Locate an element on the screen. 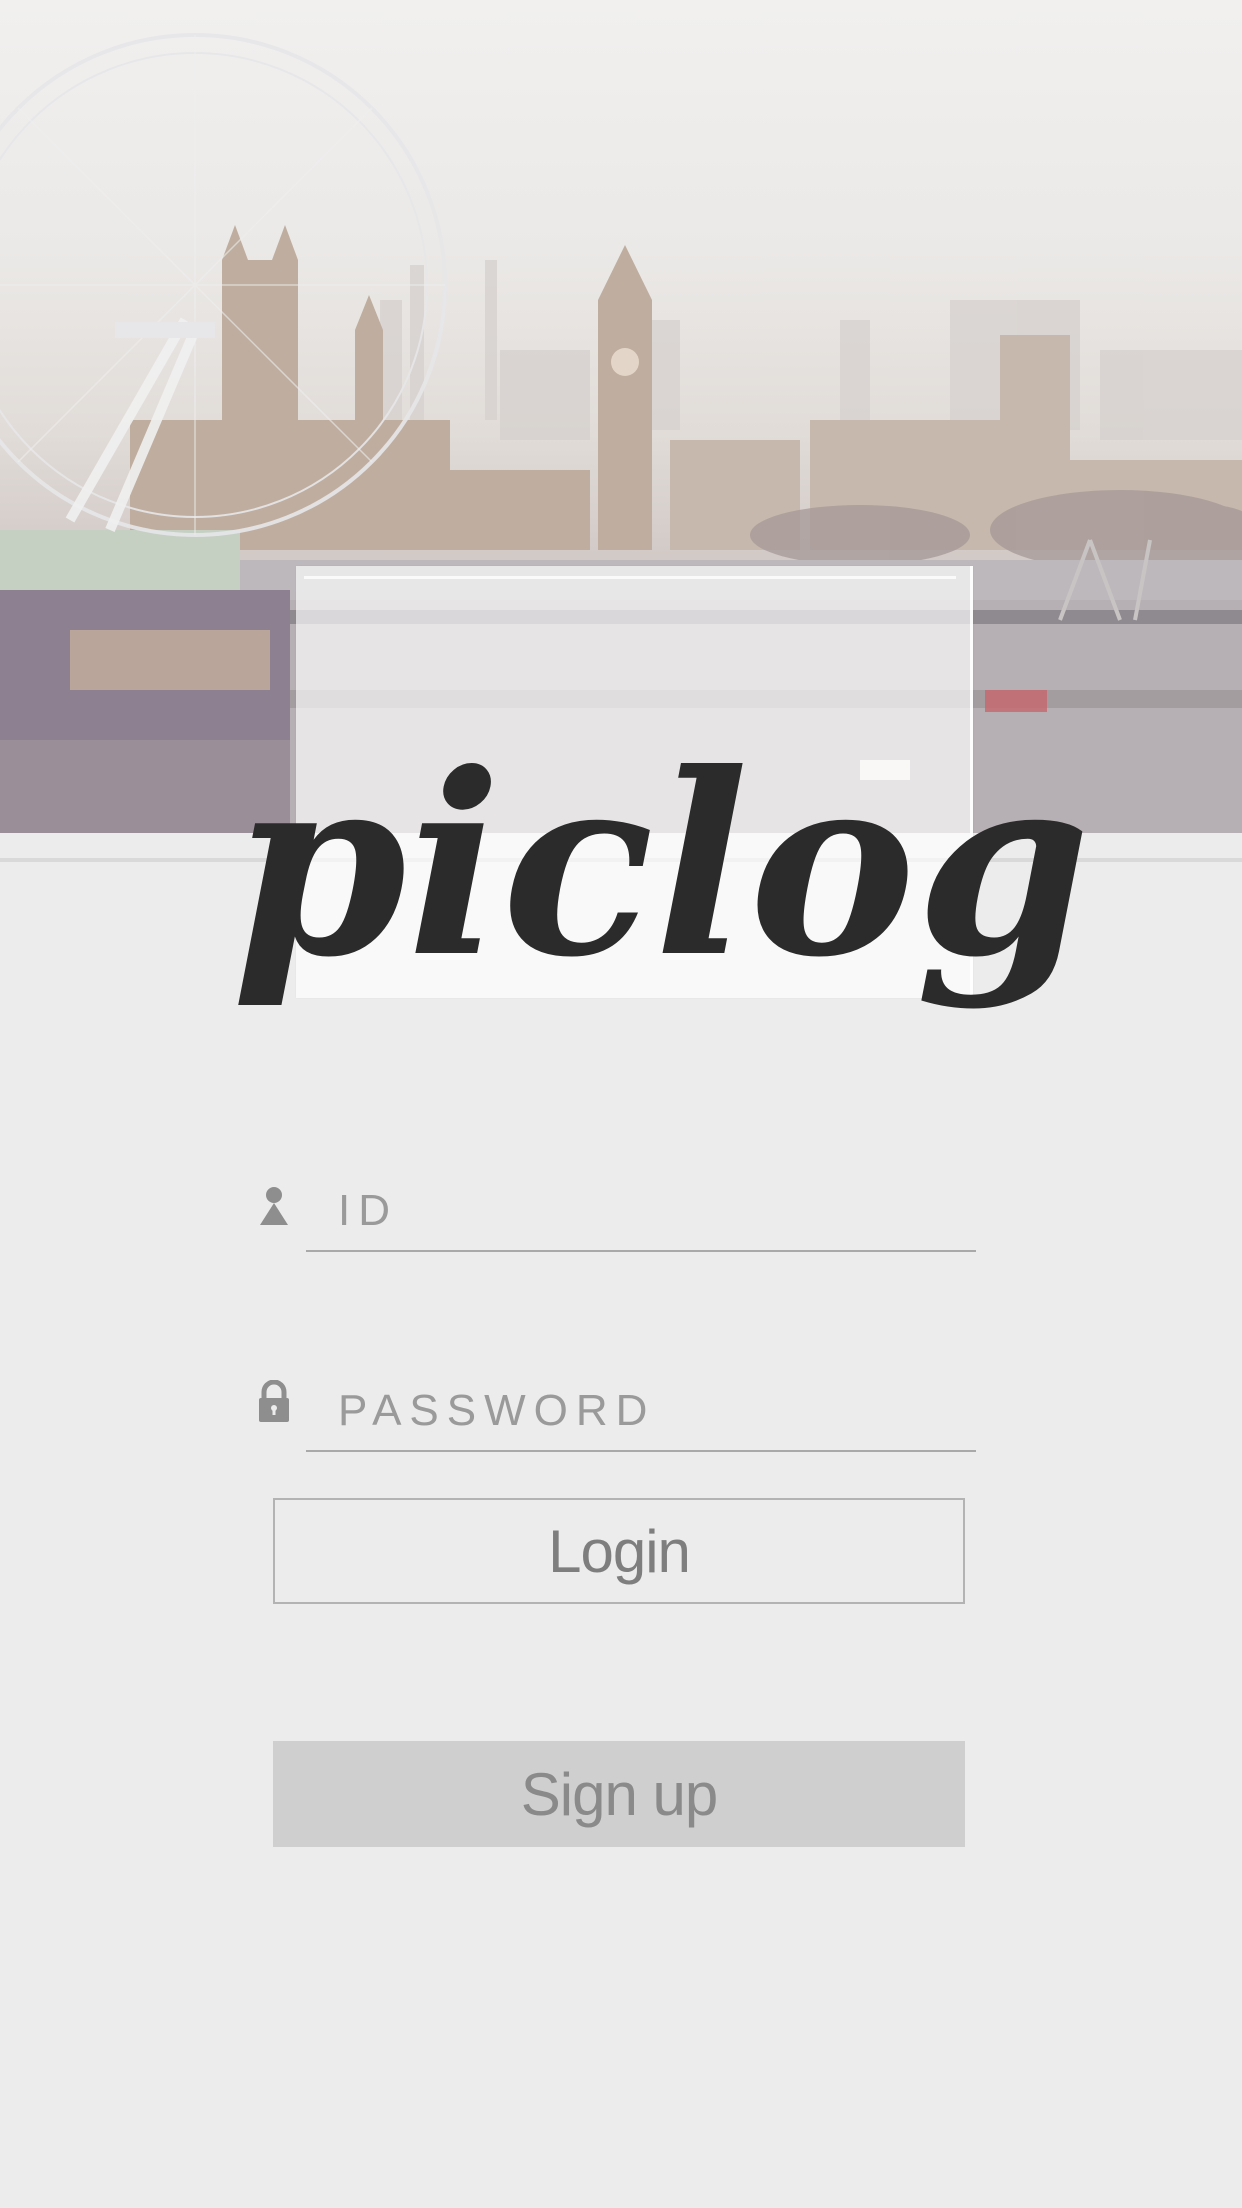 The height and width of the screenshot is (2208, 1242). id-input is located at coordinates (641, 1212).